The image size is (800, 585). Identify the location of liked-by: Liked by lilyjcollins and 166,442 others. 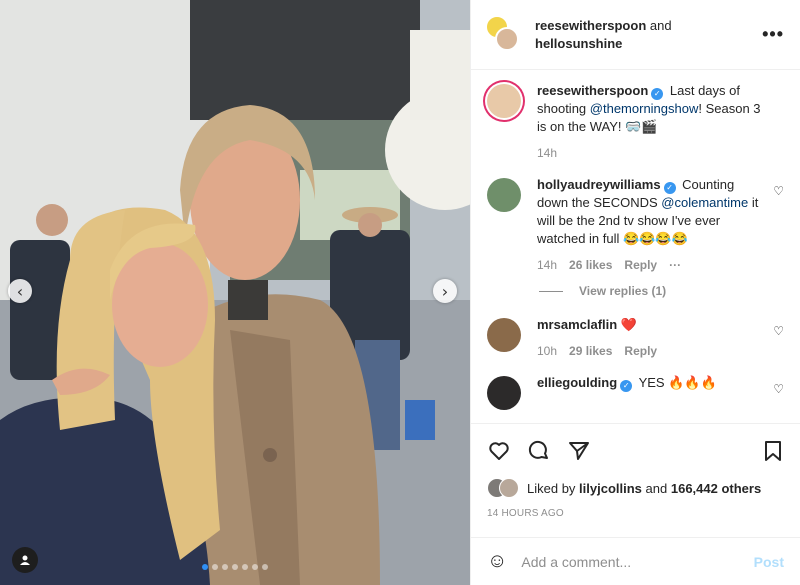
(635, 488).